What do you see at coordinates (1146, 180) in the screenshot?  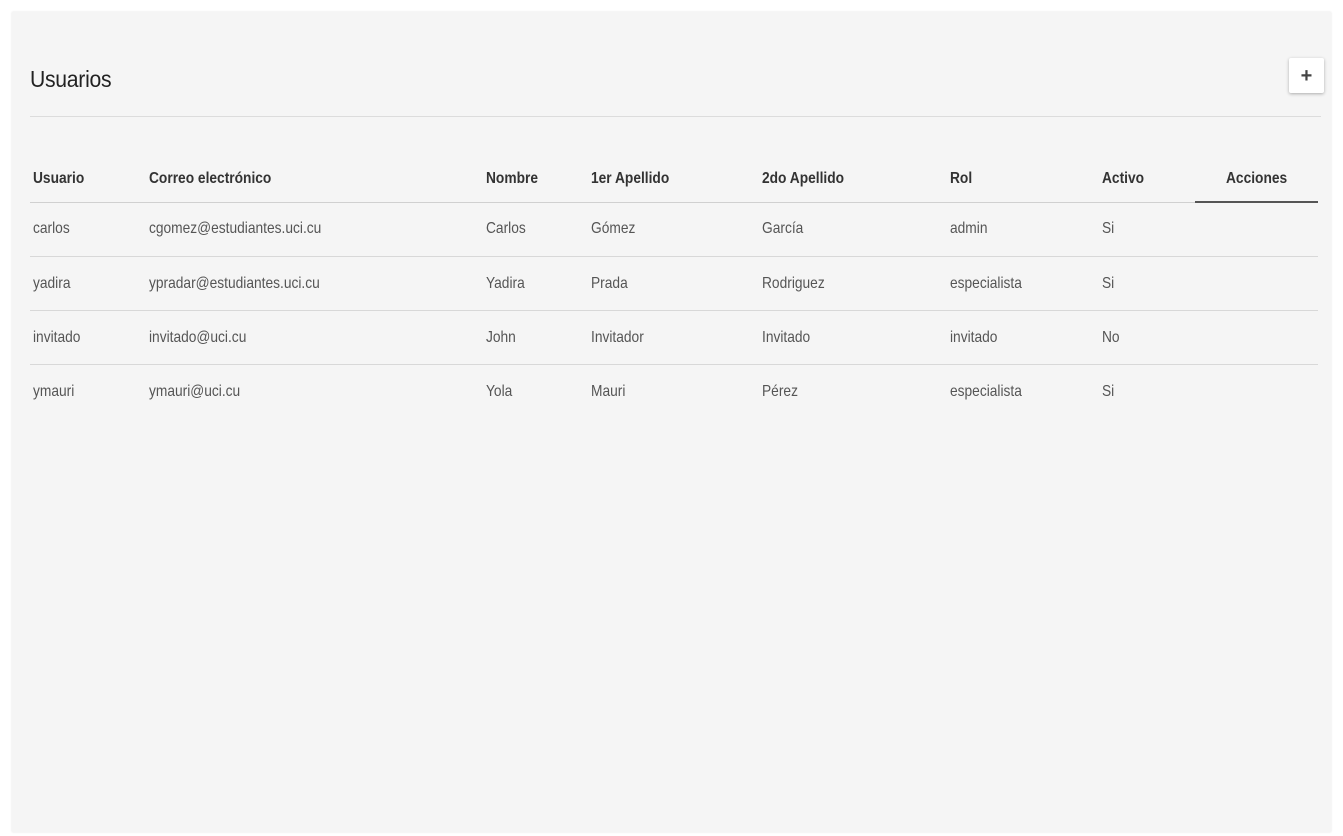 I see `column-header-activo: Activo` at bounding box center [1146, 180].